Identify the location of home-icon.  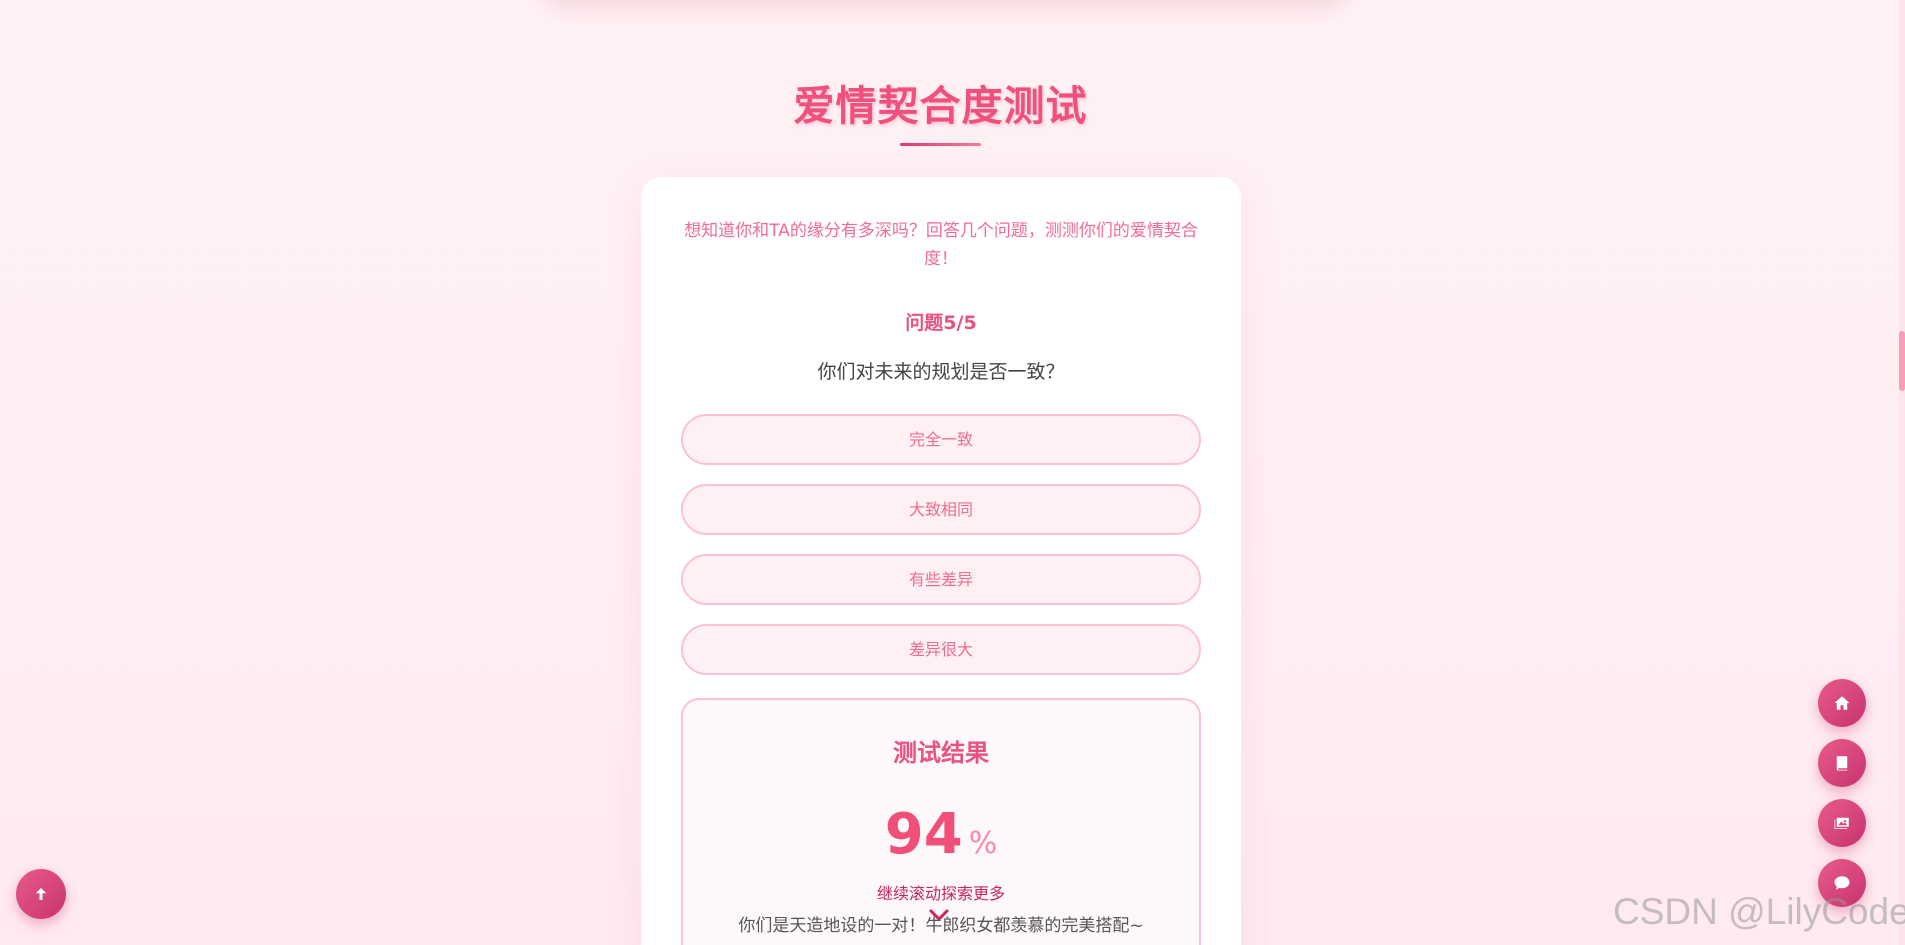
(1842, 703).